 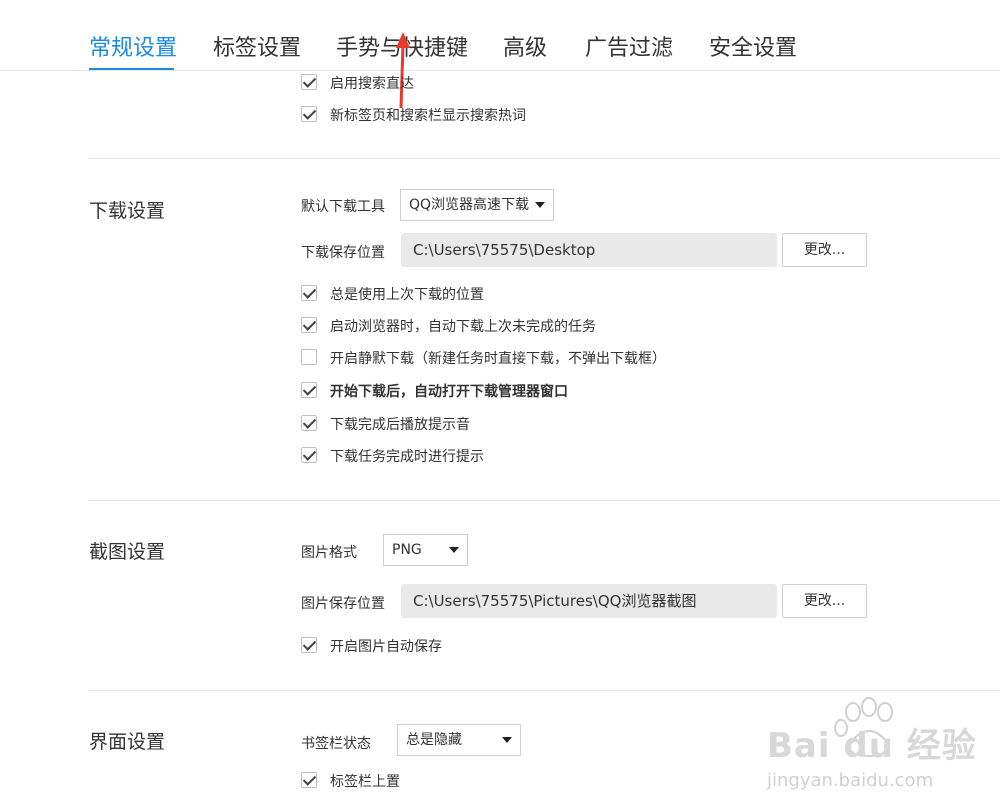 What do you see at coordinates (449, 392) in the screenshot?
I see `download-option-label: 开始下载后，自动打开下载管理器窗口` at bounding box center [449, 392].